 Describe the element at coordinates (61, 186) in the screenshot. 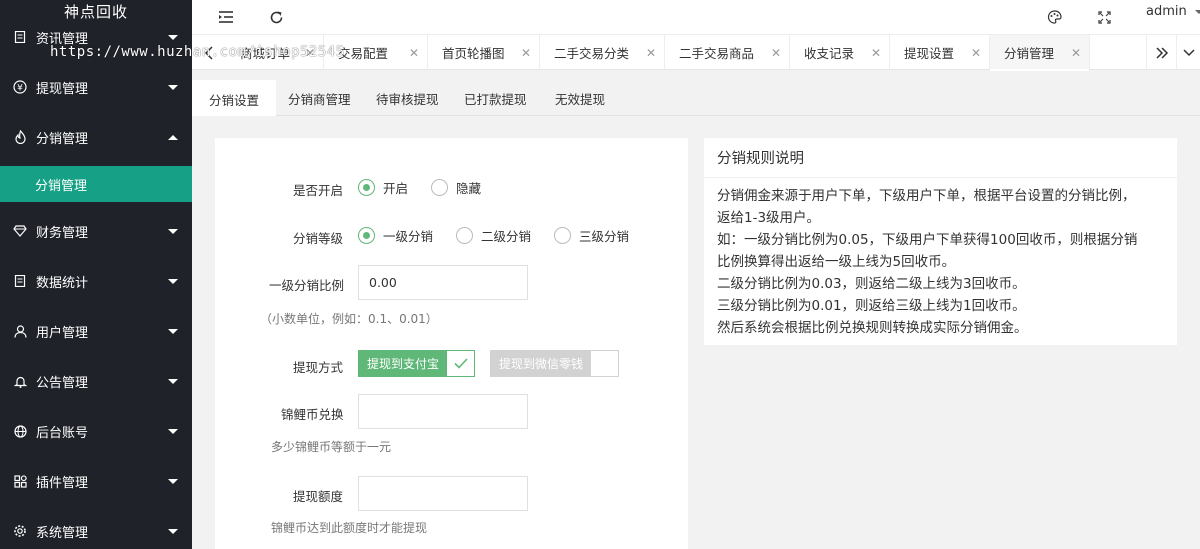

I see `sidebar-subitem-label: 分销管理` at that location.